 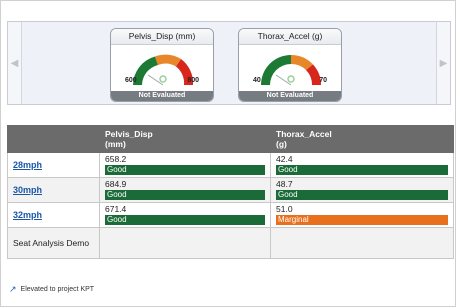 I want to click on row-link-30mph: 30mph, so click(x=27, y=190).